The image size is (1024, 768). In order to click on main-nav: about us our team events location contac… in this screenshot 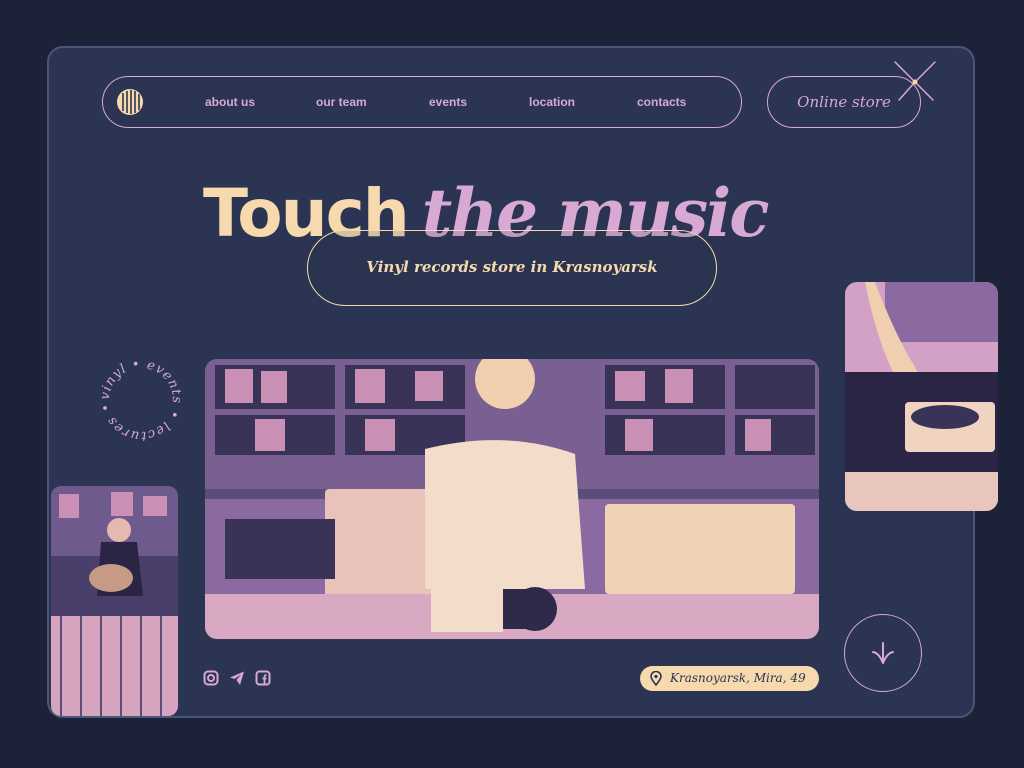, I will do `click(422, 102)`.